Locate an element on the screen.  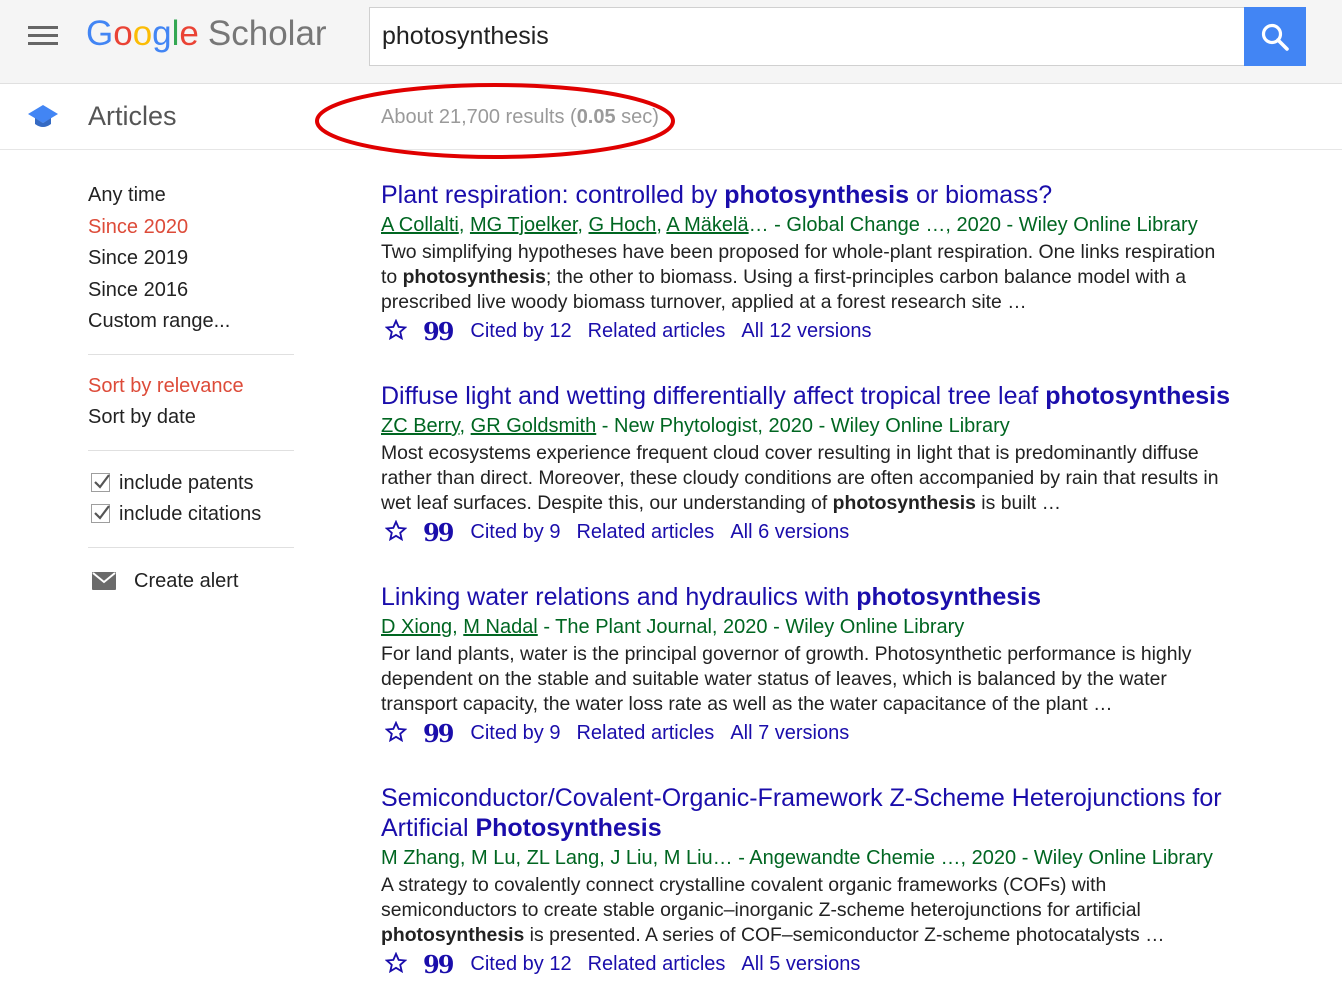
include-patents-option: include patents is located at coordinates (191, 484).